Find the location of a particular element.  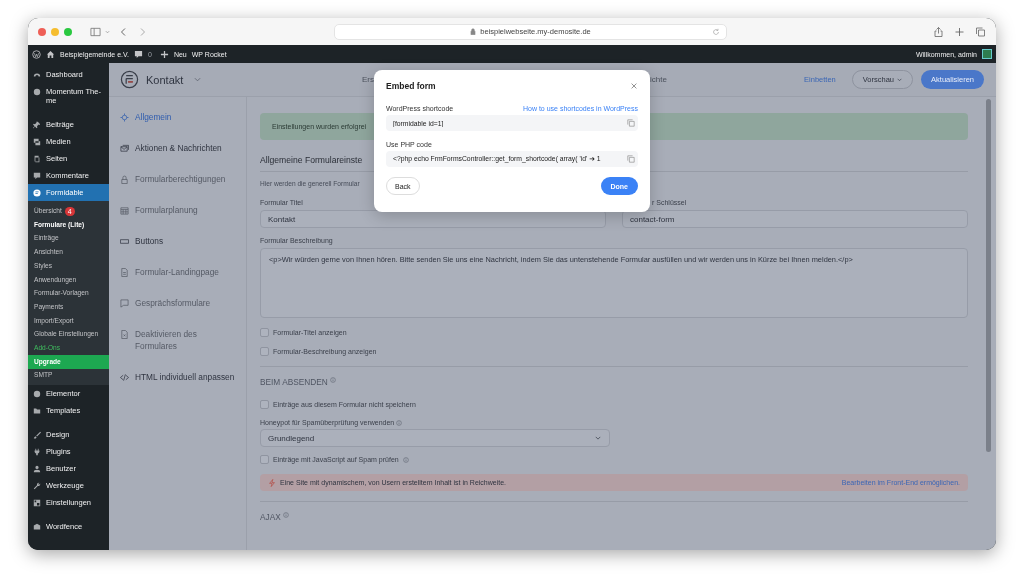

key-input: contact-form is located at coordinates (795, 219).